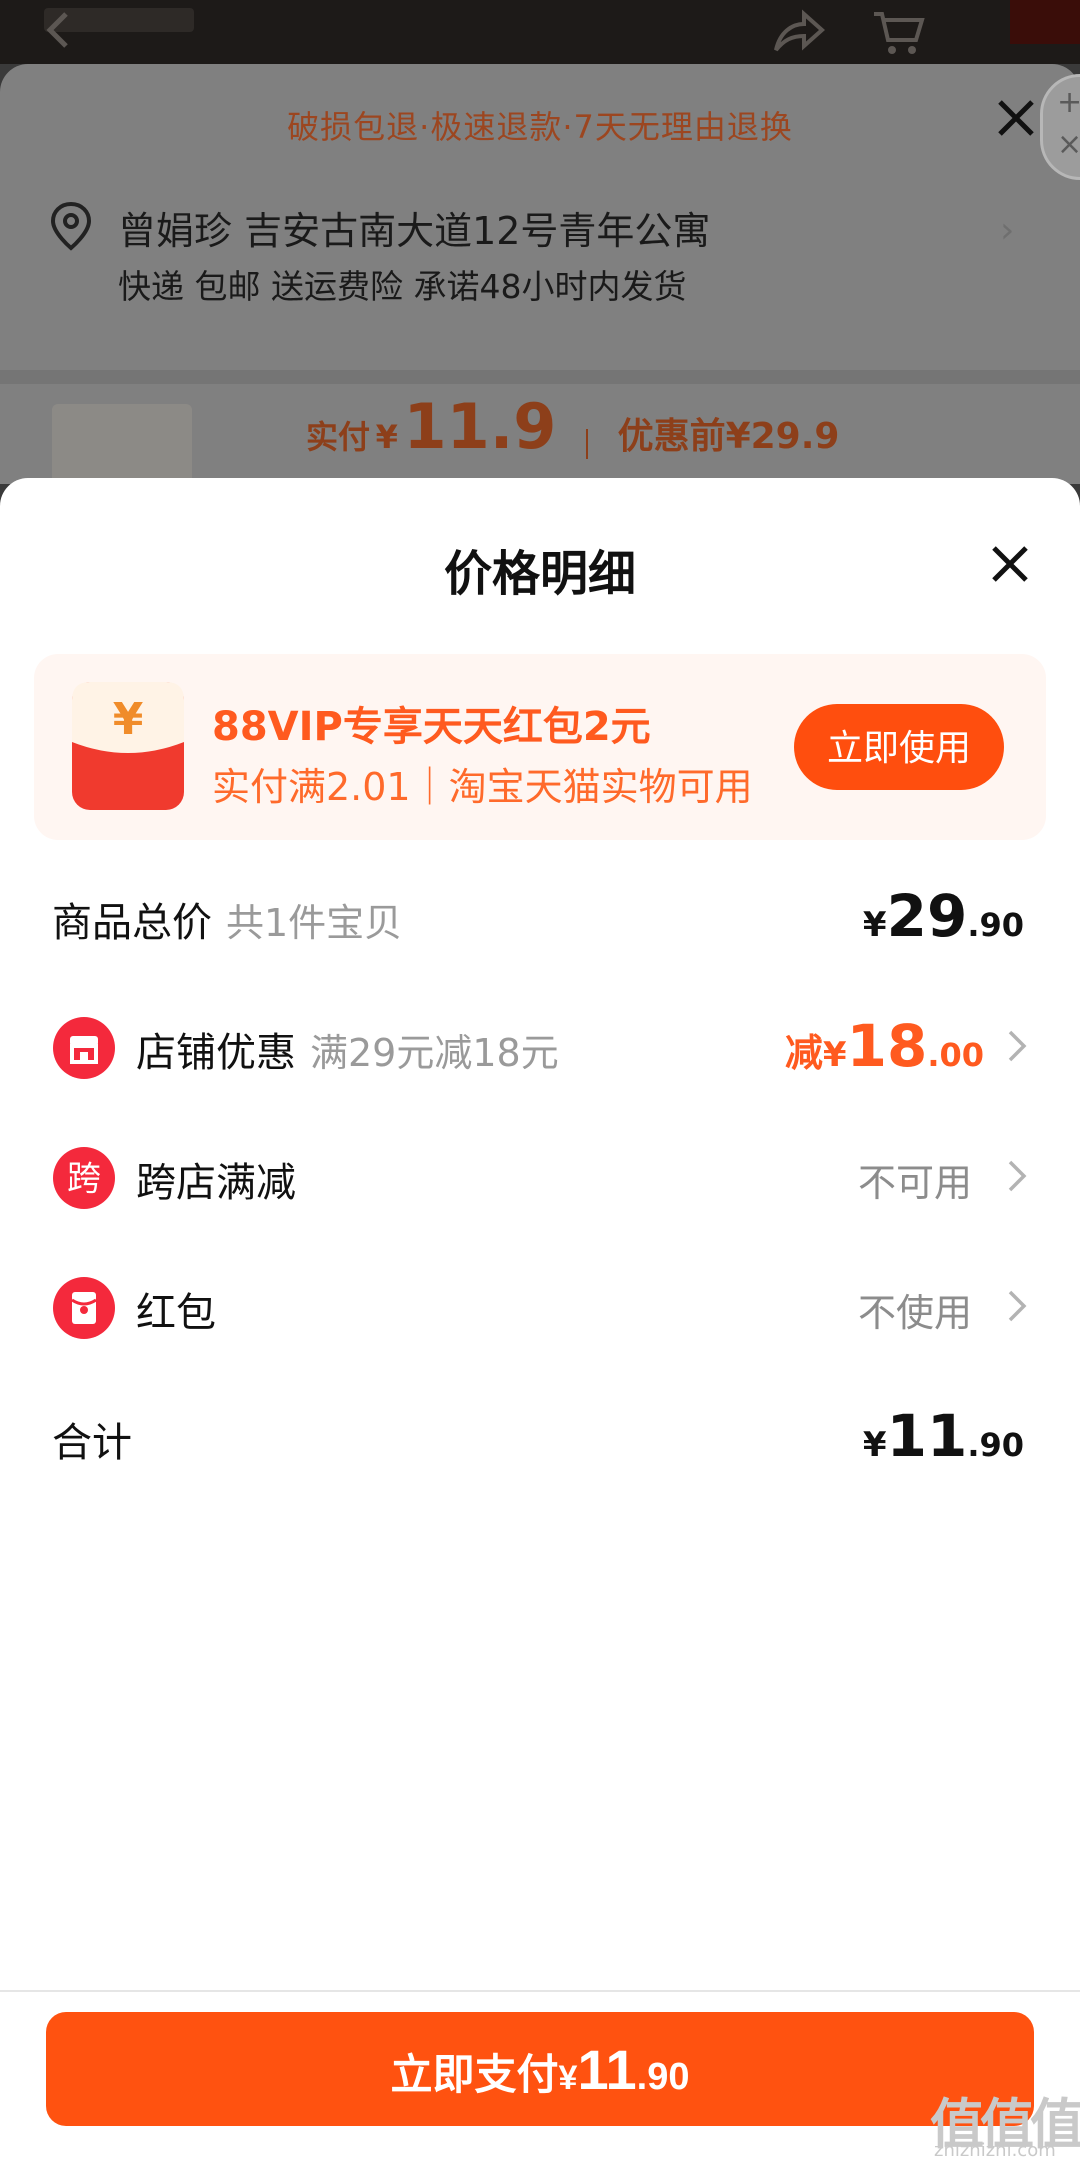  What do you see at coordinates (92, 1443) in the screenshot?
I see `total-label: 合计` at bounding box center [92, 1443].